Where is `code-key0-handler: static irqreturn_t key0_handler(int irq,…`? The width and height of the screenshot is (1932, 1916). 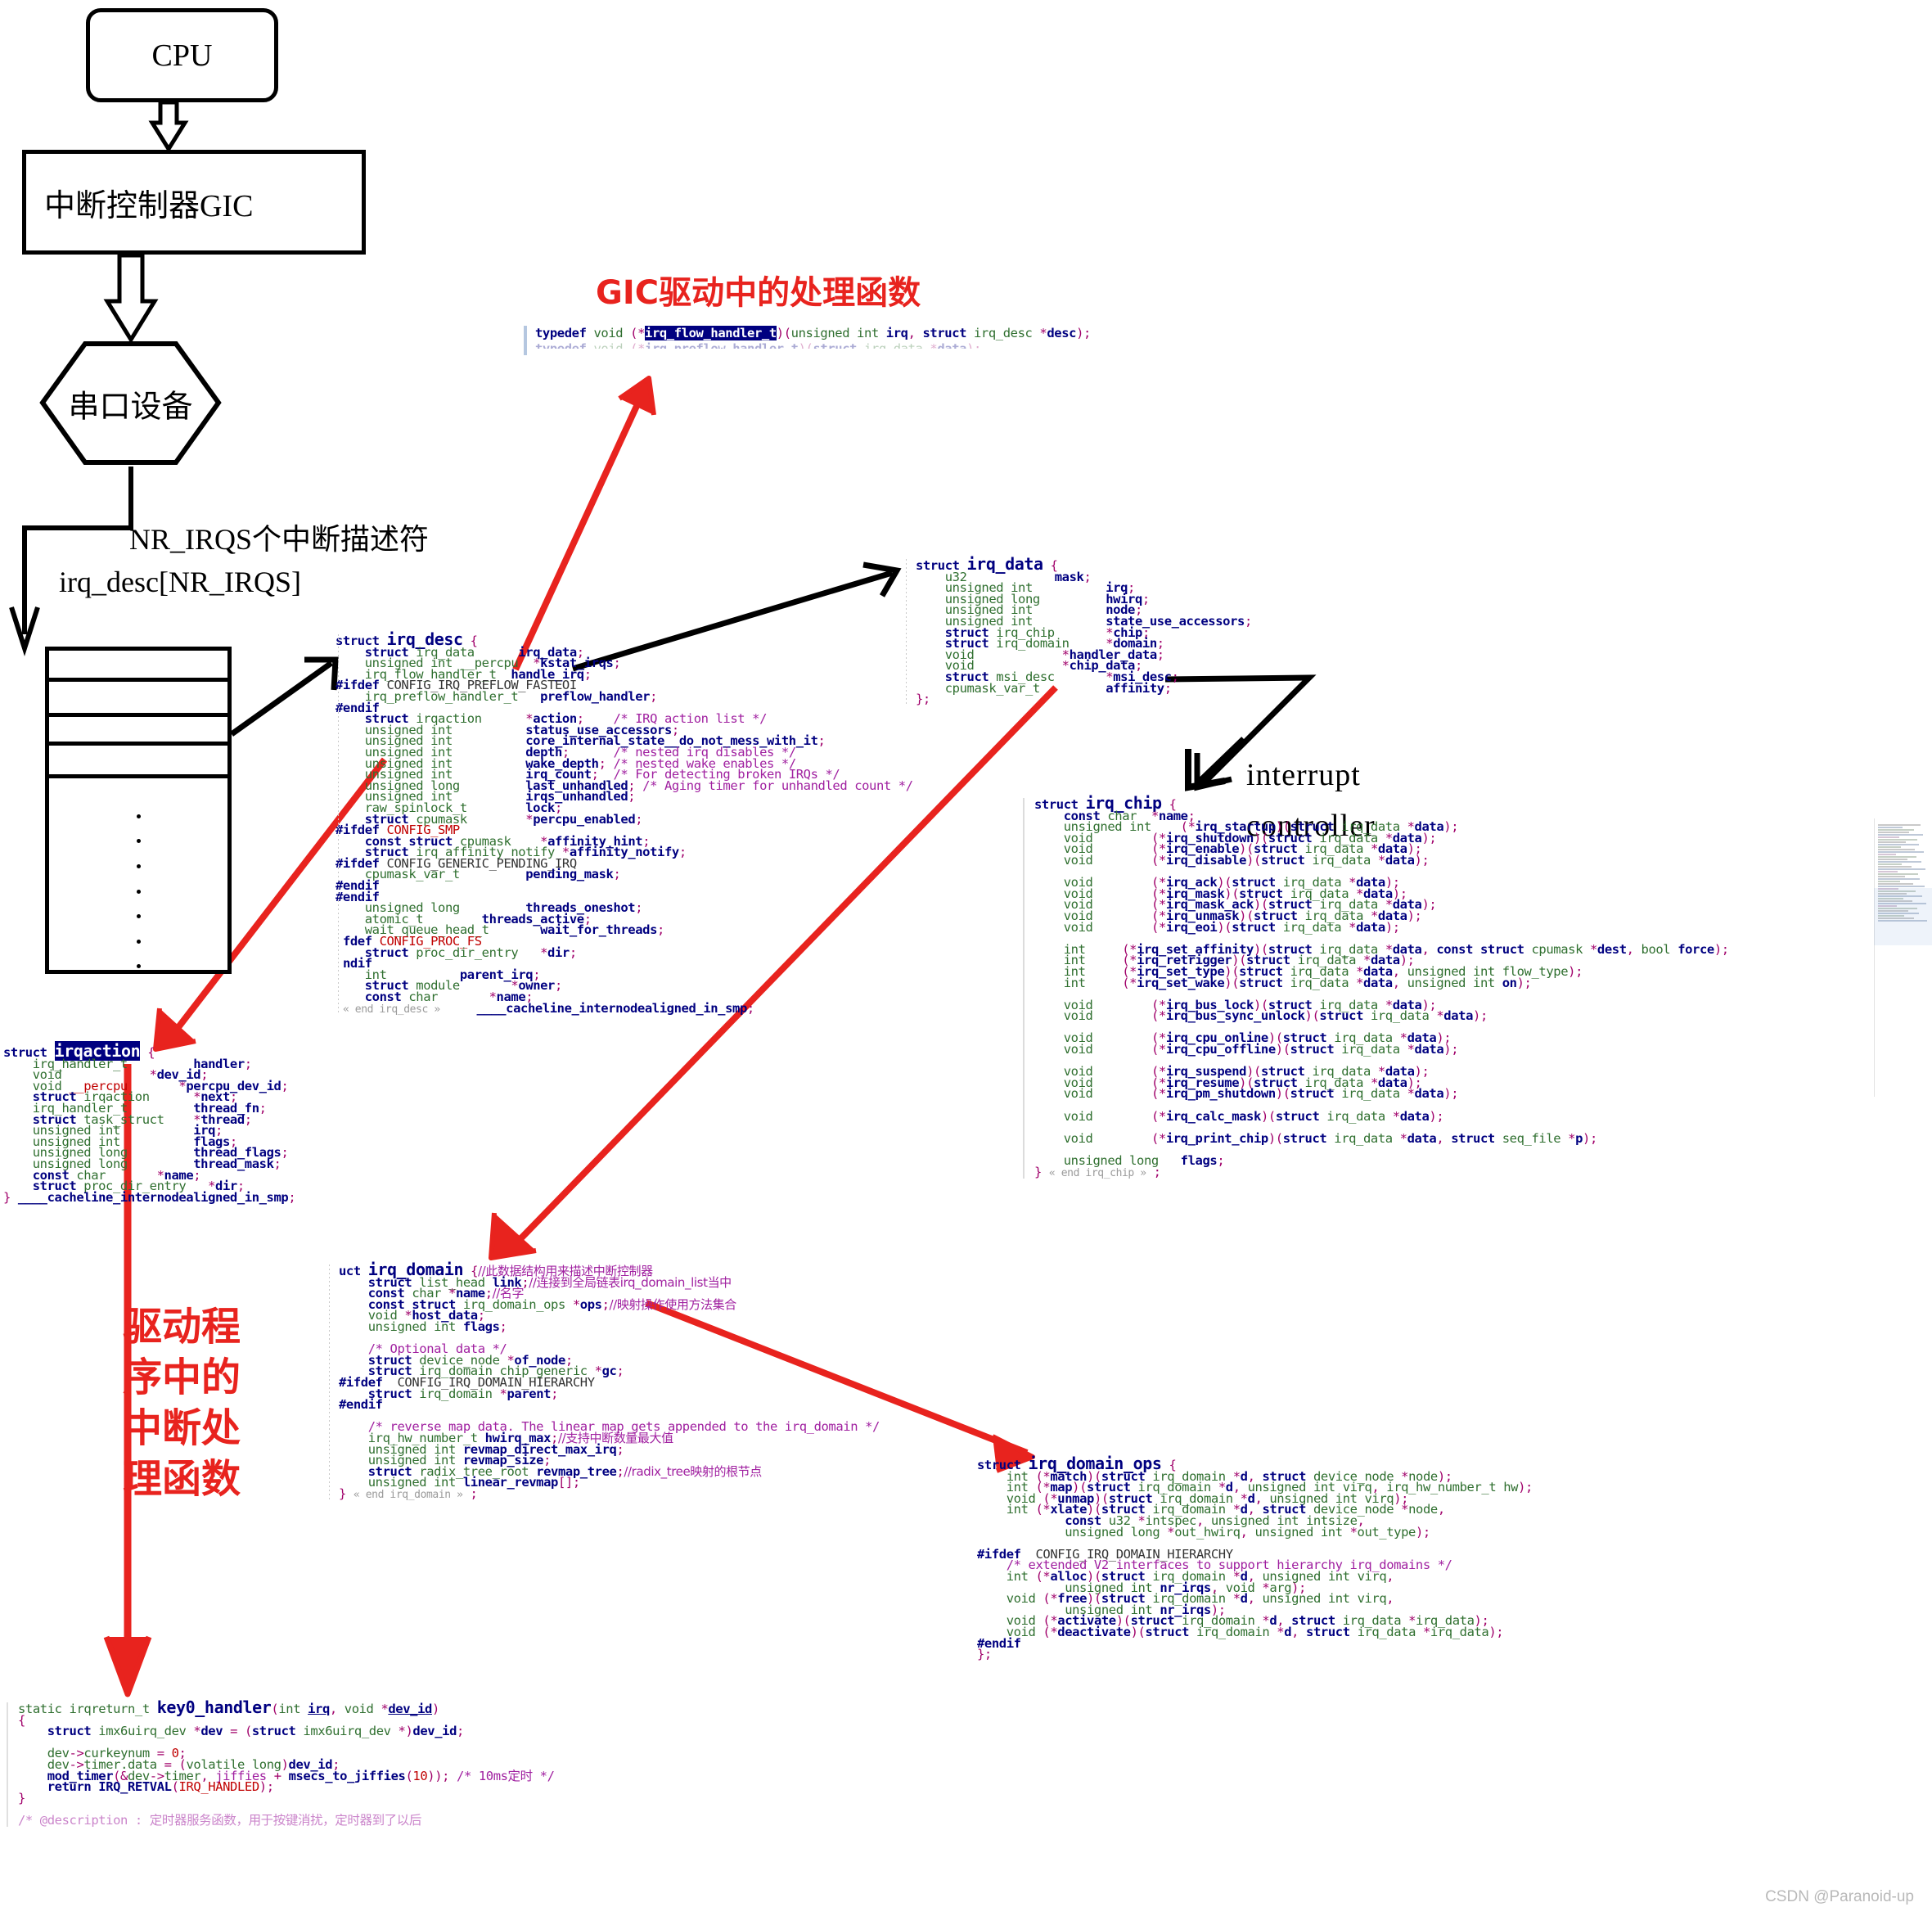
code-key0-handler: static irqreturn_t key0_handler(int irq,… is located at coordinates (368, 1763).